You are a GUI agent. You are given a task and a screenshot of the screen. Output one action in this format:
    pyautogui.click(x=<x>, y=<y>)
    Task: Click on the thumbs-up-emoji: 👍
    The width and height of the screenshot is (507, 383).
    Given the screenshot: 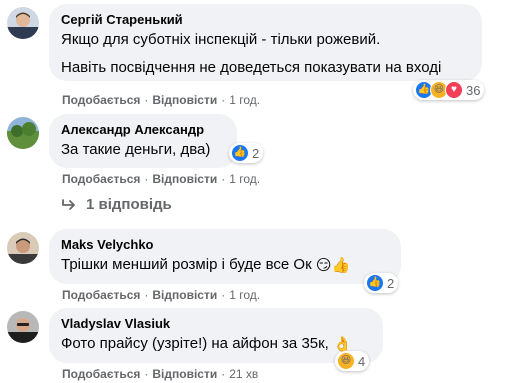 What is the action you would take?
    pyautogui.click(x=341, y=265)
    